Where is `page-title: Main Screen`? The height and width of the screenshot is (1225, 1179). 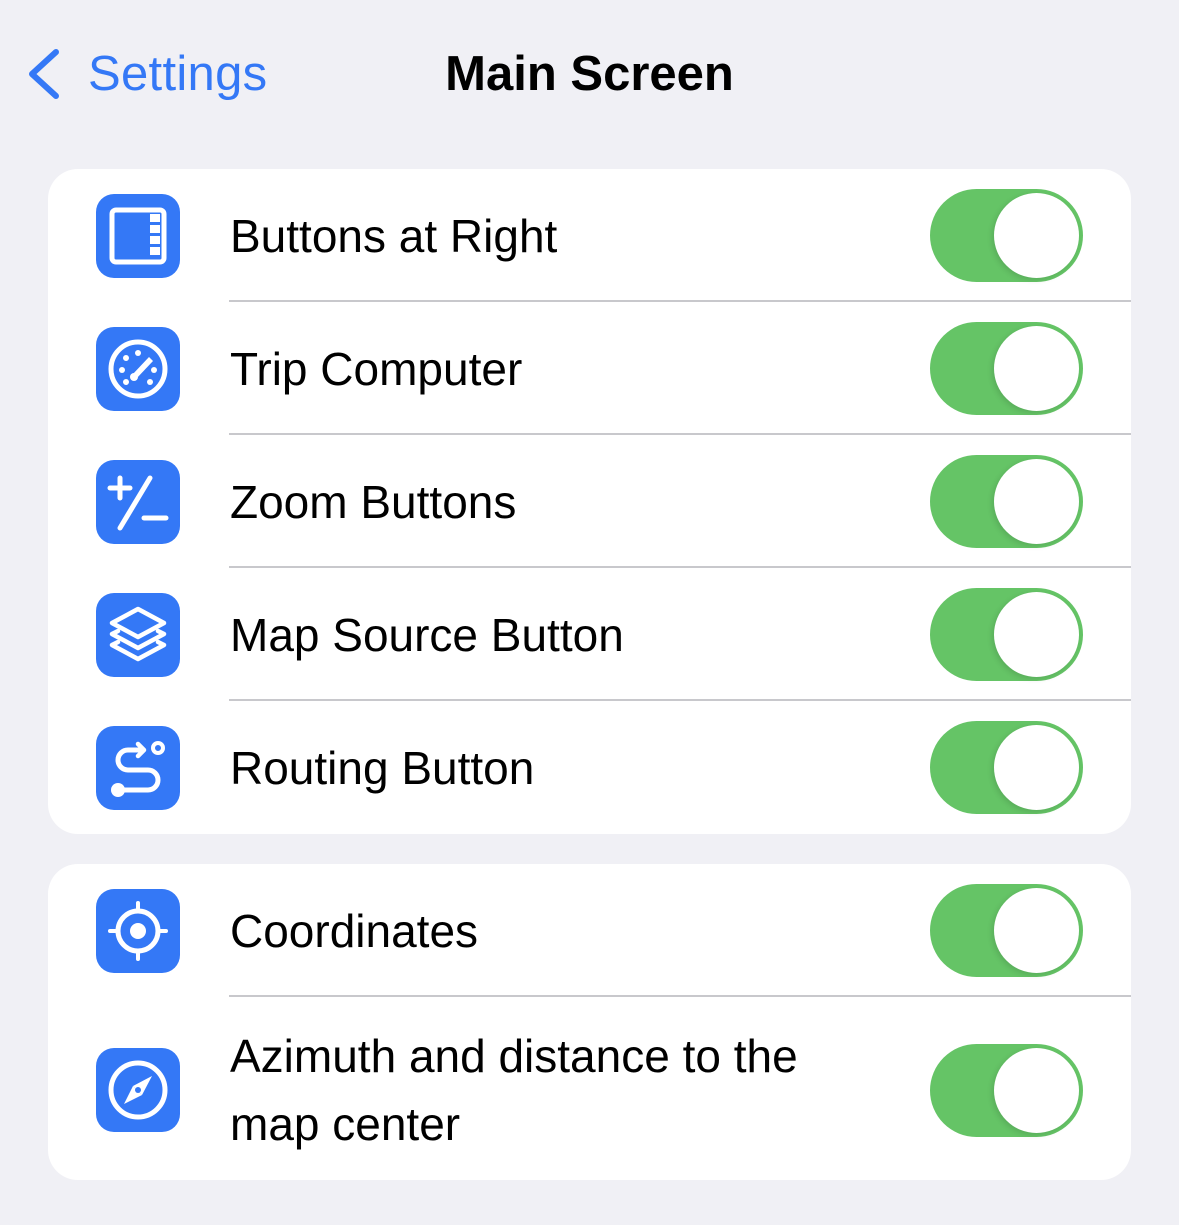 page-title: Main Screen is located at coordinates (589, 74).